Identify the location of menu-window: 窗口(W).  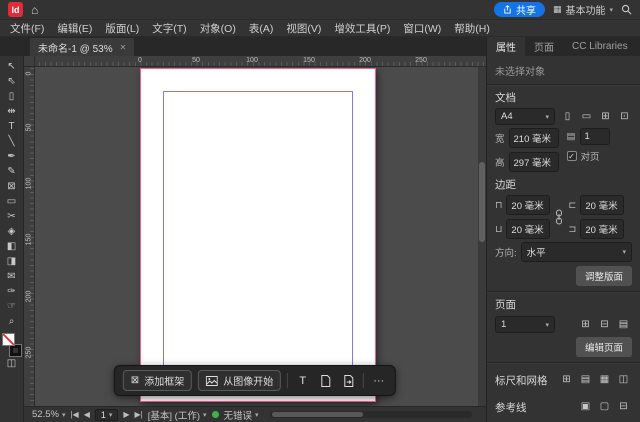
(422, 28).